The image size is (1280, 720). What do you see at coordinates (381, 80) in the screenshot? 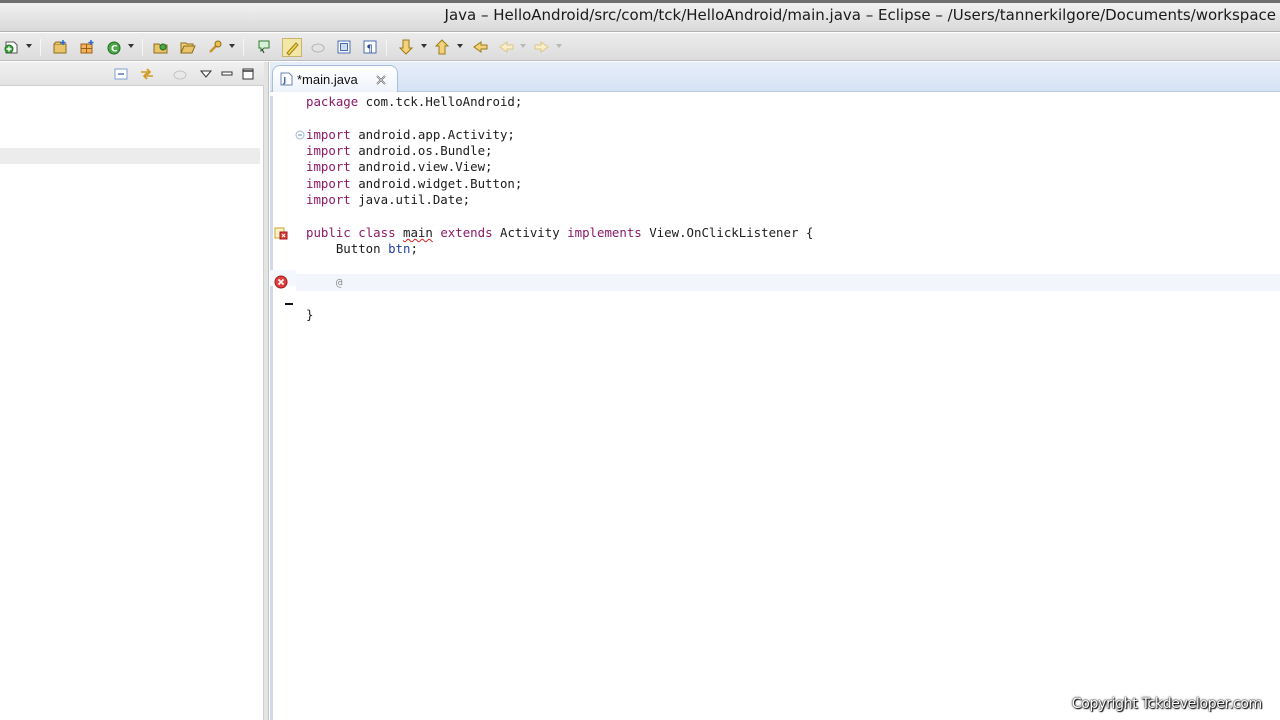
I see `close-icon` at bounding box center [381, 80].